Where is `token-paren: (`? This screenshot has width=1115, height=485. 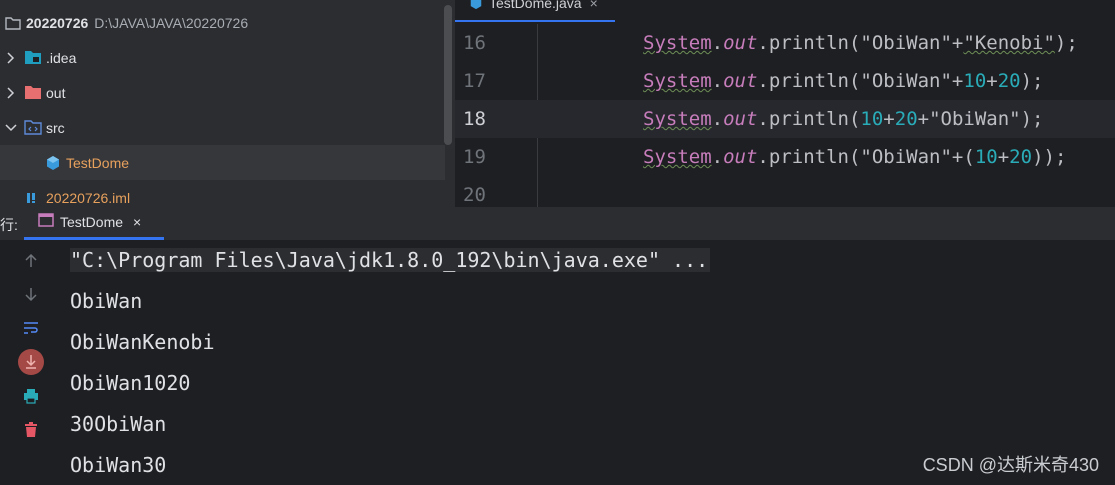 token-paren: ( is located at coordinates (969, 157).